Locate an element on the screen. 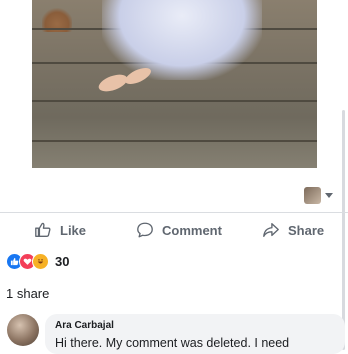  commenter-avatar is located at coordinates (23, 330).